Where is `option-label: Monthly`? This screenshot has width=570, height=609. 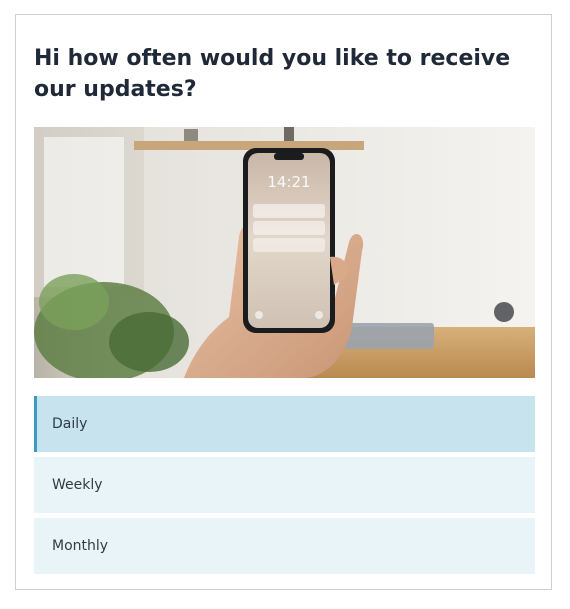
option-label: Monthly is located at coordinates (80, 546).